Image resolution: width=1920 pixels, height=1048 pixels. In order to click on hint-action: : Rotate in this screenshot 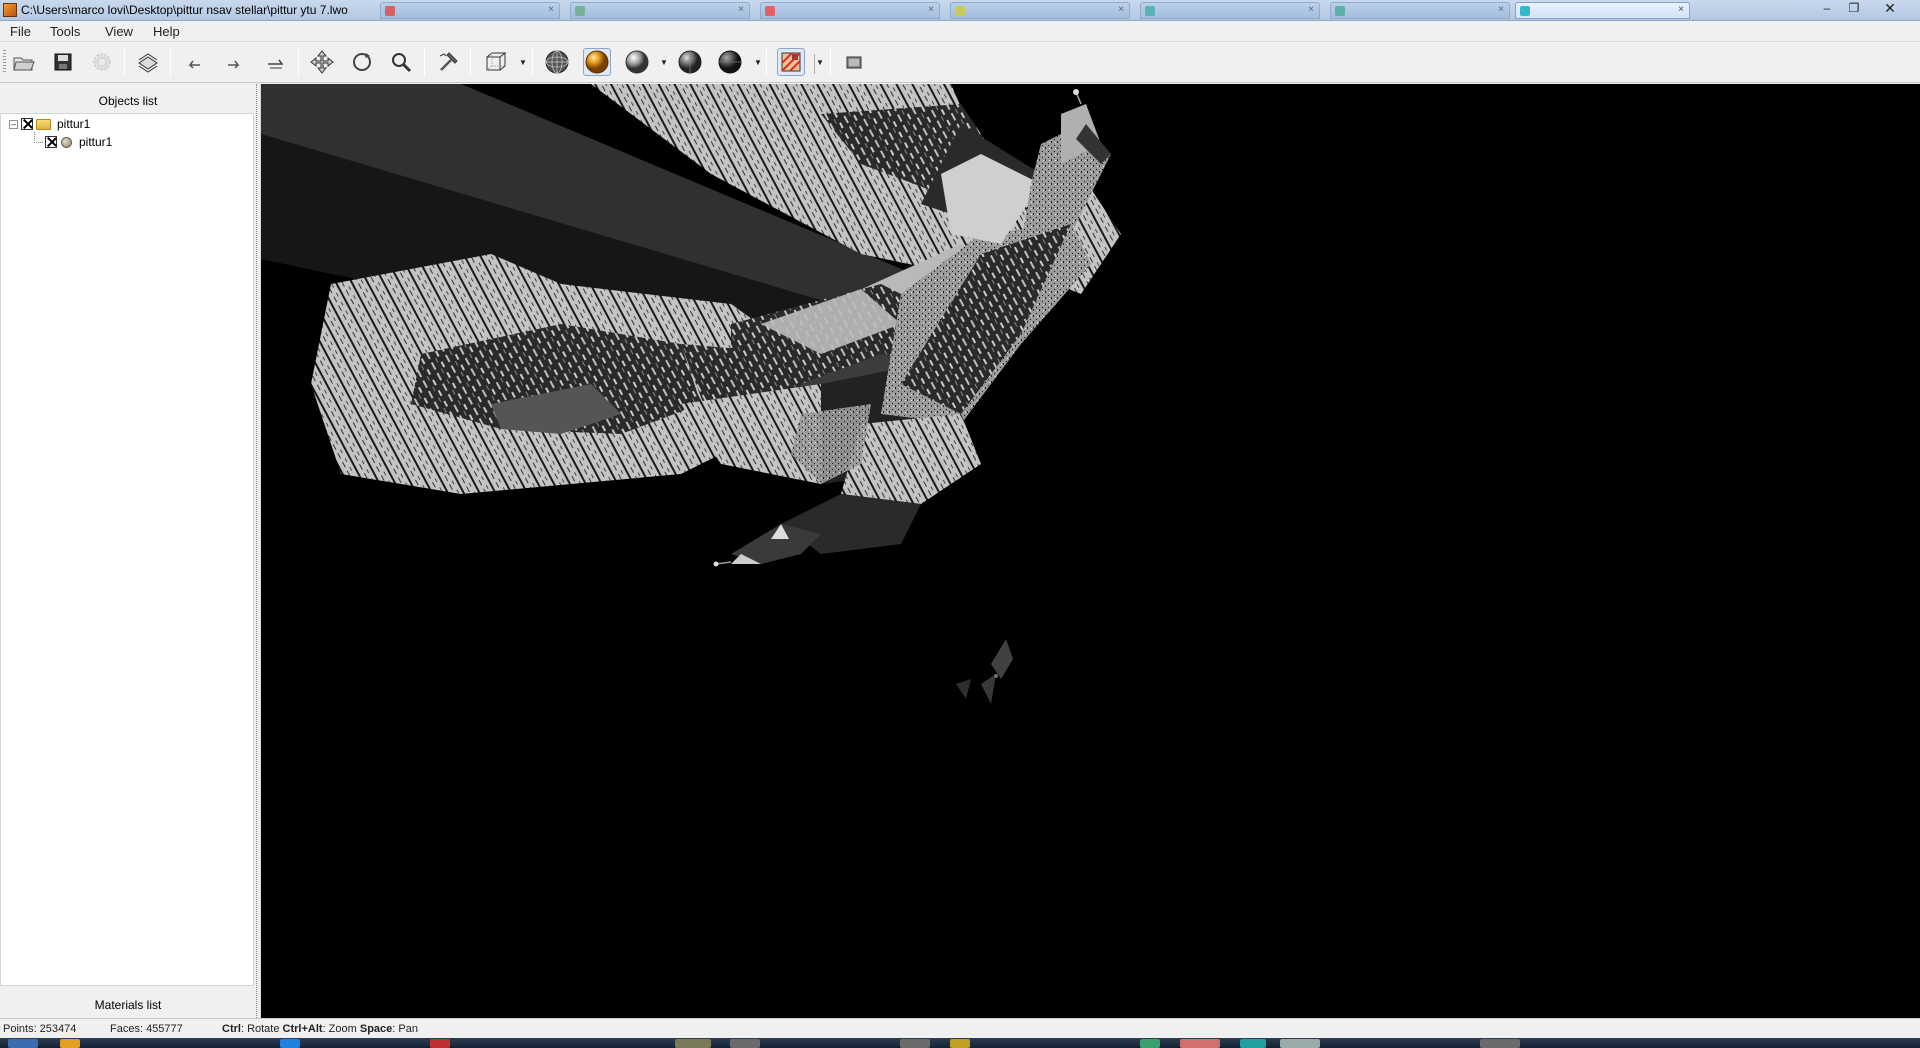, I will do `click(261, 1029)`.